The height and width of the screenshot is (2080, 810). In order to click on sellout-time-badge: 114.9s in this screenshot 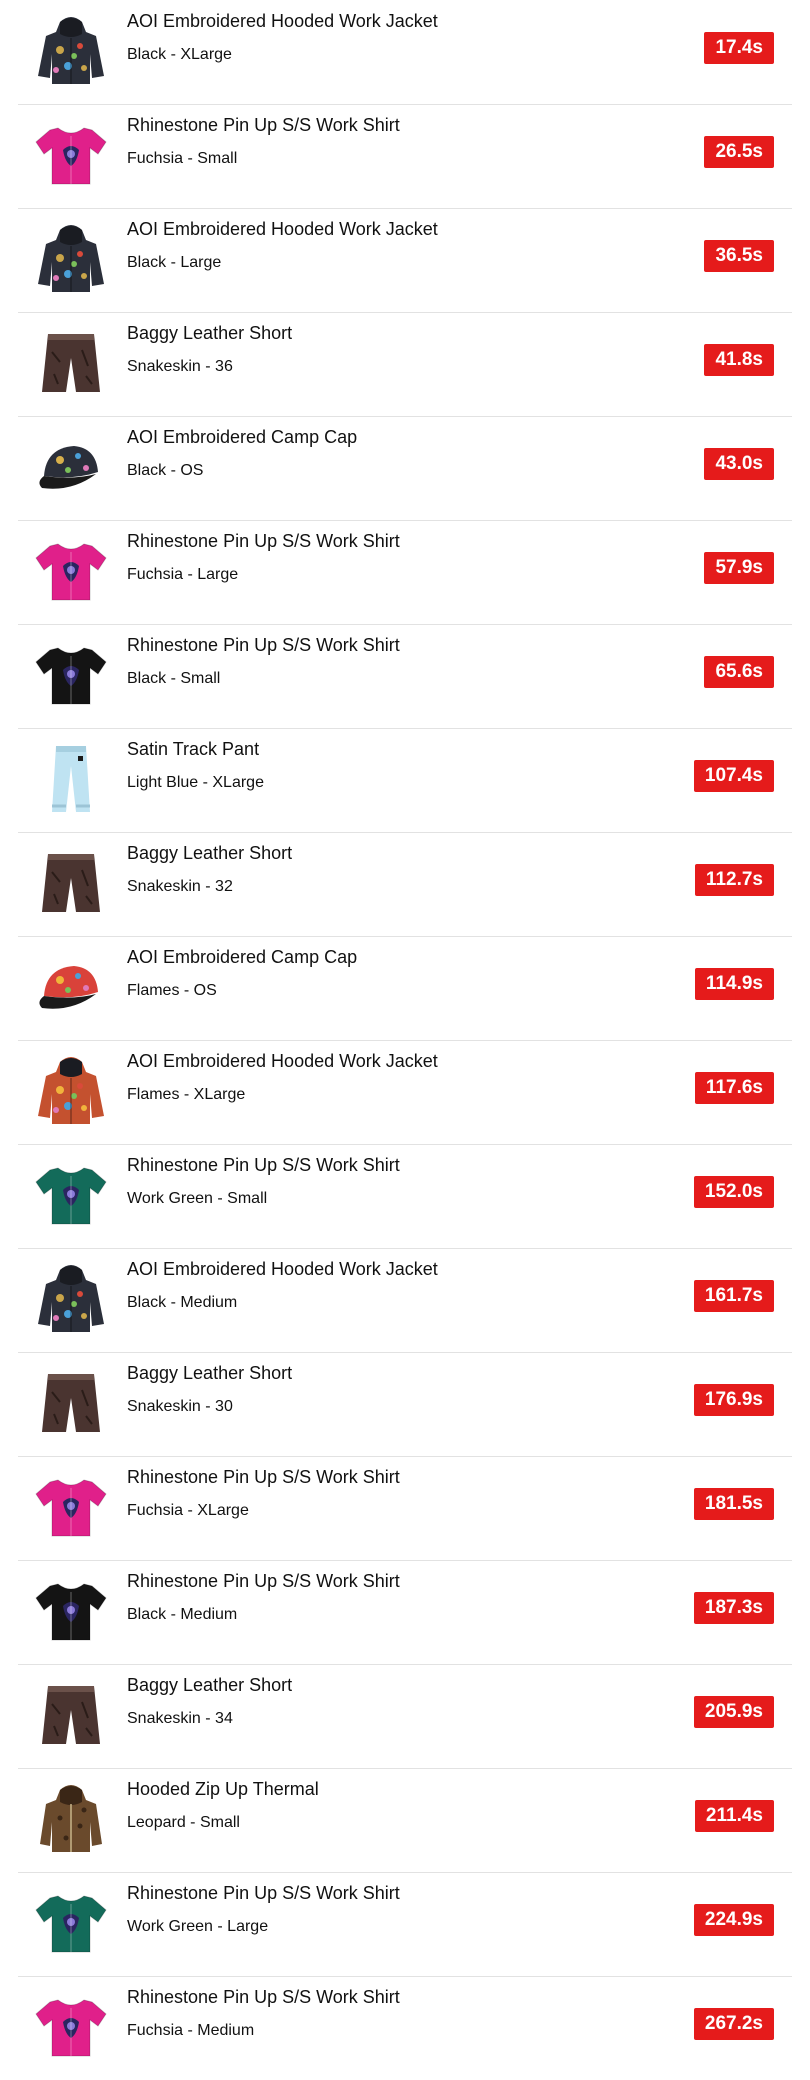, I will do `click(734, 984)`.